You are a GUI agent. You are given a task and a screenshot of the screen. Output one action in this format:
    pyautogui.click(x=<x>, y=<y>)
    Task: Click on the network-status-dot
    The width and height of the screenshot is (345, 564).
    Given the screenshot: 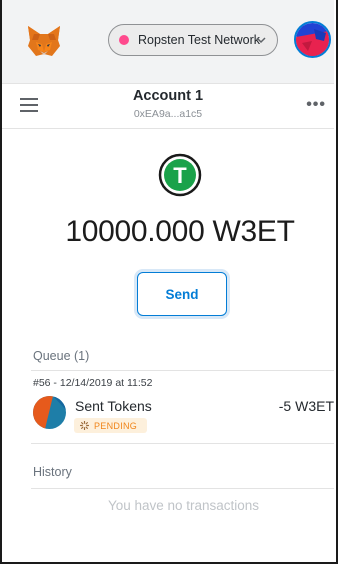 What is the action you would take?
    pyautogui.click(x=124, y=40)
    